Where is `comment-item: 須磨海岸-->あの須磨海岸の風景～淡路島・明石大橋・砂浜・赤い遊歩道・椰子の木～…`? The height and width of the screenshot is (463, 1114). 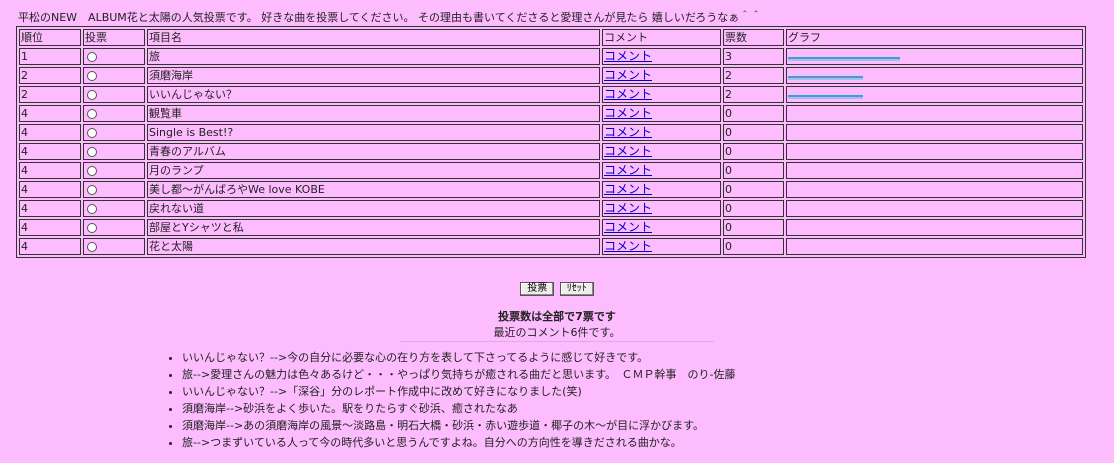 comment-item: 須磨海岸-->あの須磨海岸の風景～淡路島・明石大橋・砂浜・赤い遊歩道・椰子の木～… is located at coordinates (459, 425).